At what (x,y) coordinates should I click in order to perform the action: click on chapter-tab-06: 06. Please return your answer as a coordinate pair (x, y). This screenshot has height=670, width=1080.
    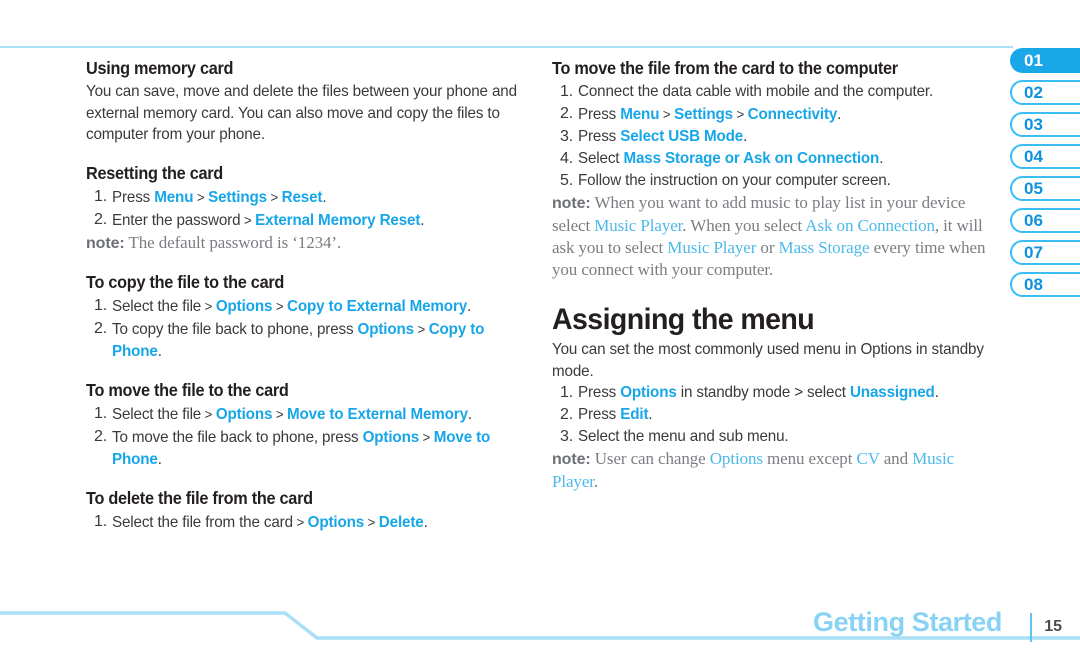
    Looking at the image, I should click on (1045, 220).